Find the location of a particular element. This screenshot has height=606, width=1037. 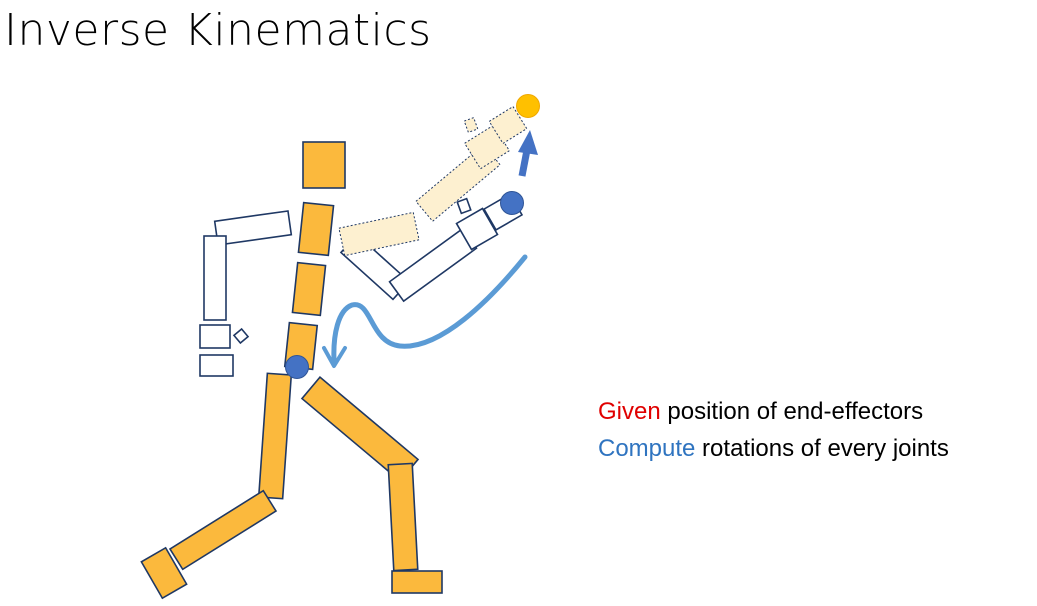

caption-line-2-text: rotations of every joints is located at coordinates (822, 448).